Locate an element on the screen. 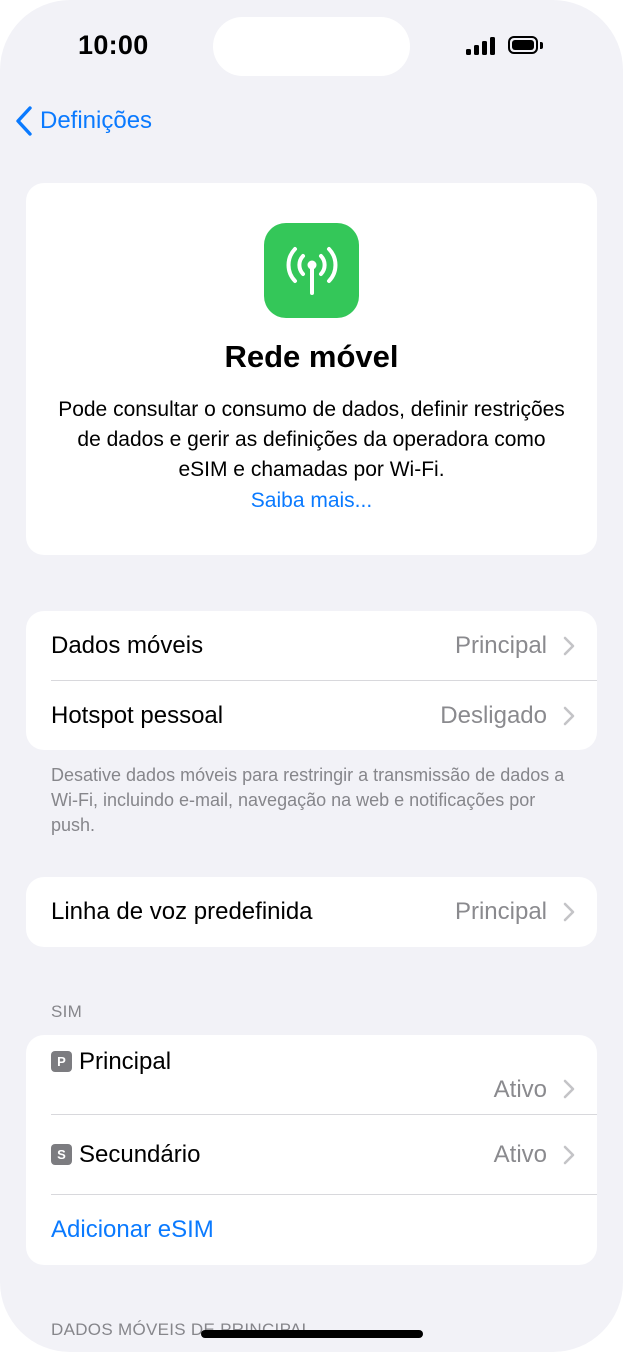 This screenshot has width=623, height=1352. sim-name: Secundário is located at coordinates (140, 1154).